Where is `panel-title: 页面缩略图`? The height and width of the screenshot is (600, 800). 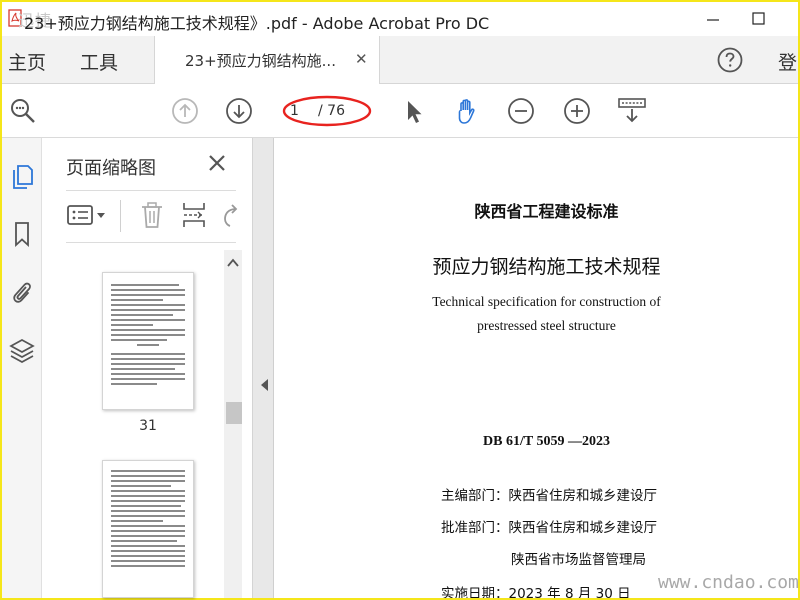
panel-title: 页面缩略图 is located at coordinates (111, 168).